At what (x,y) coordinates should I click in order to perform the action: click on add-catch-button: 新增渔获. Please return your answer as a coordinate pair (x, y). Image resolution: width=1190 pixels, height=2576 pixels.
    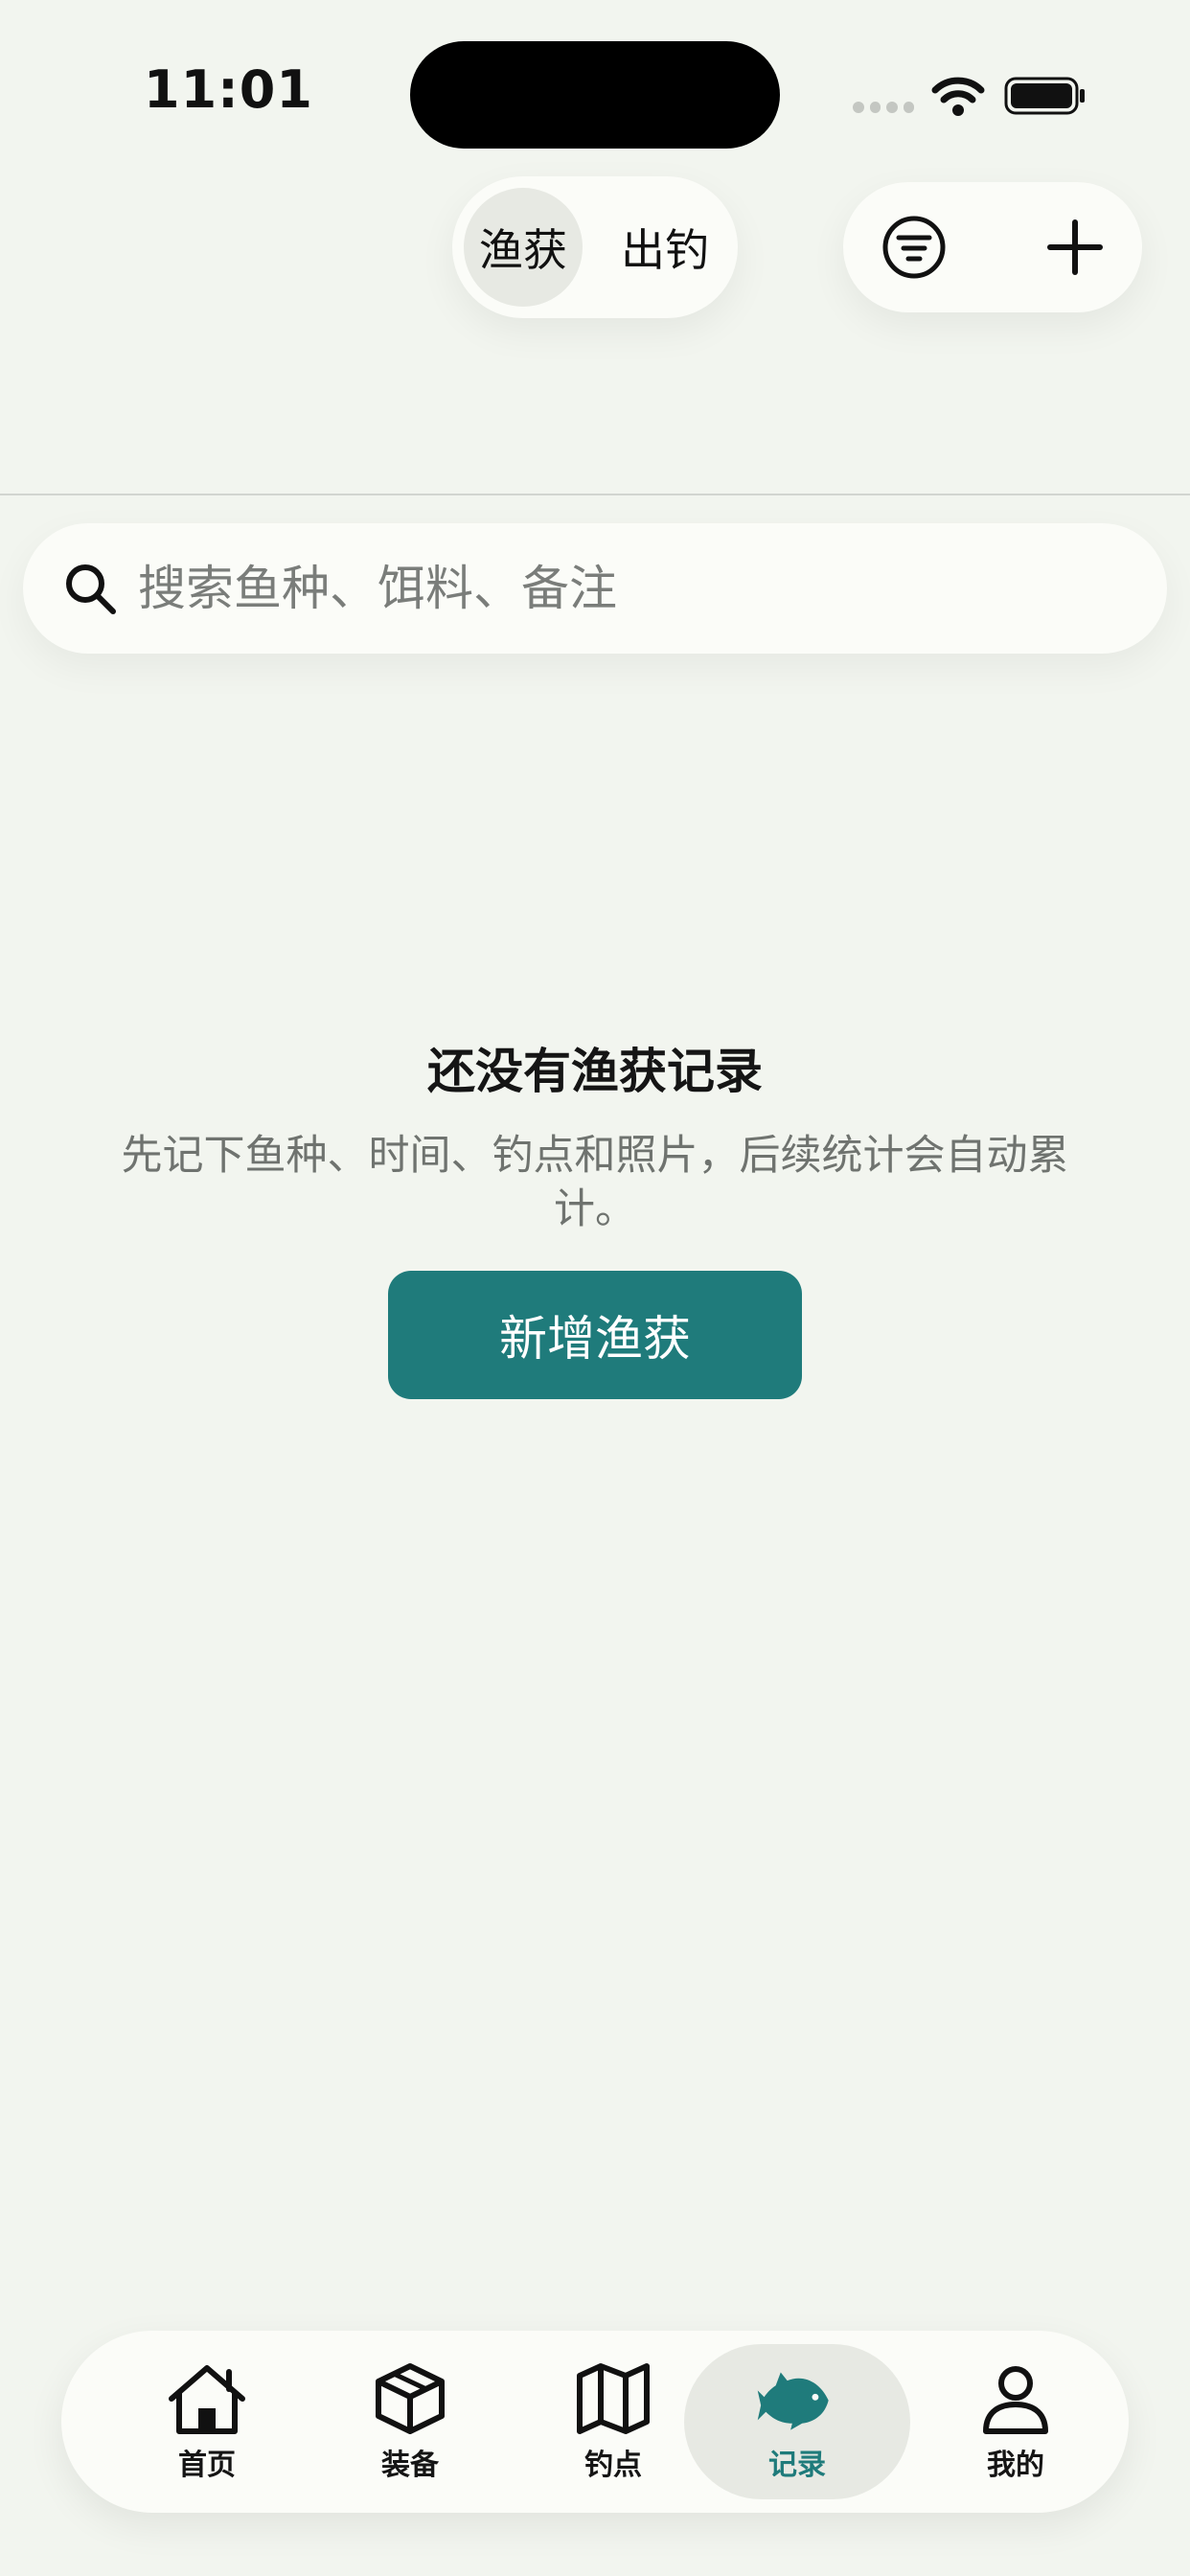
    Looking at the image, I should click on (595, 1335).